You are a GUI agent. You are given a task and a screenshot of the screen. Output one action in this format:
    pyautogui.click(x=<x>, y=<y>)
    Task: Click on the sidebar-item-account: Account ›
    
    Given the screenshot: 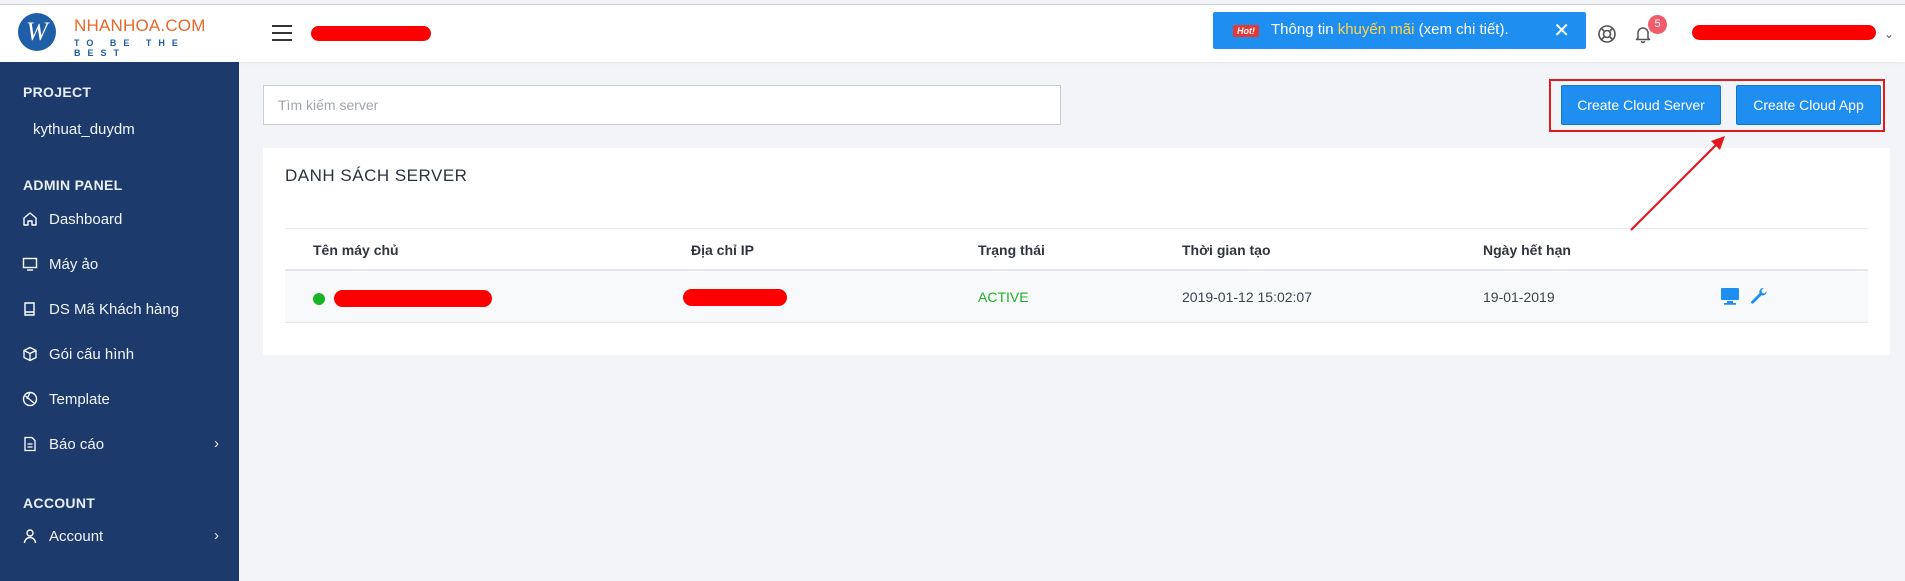 What is the action you would take?
    pyautogui.click(x=119, y=536)
    